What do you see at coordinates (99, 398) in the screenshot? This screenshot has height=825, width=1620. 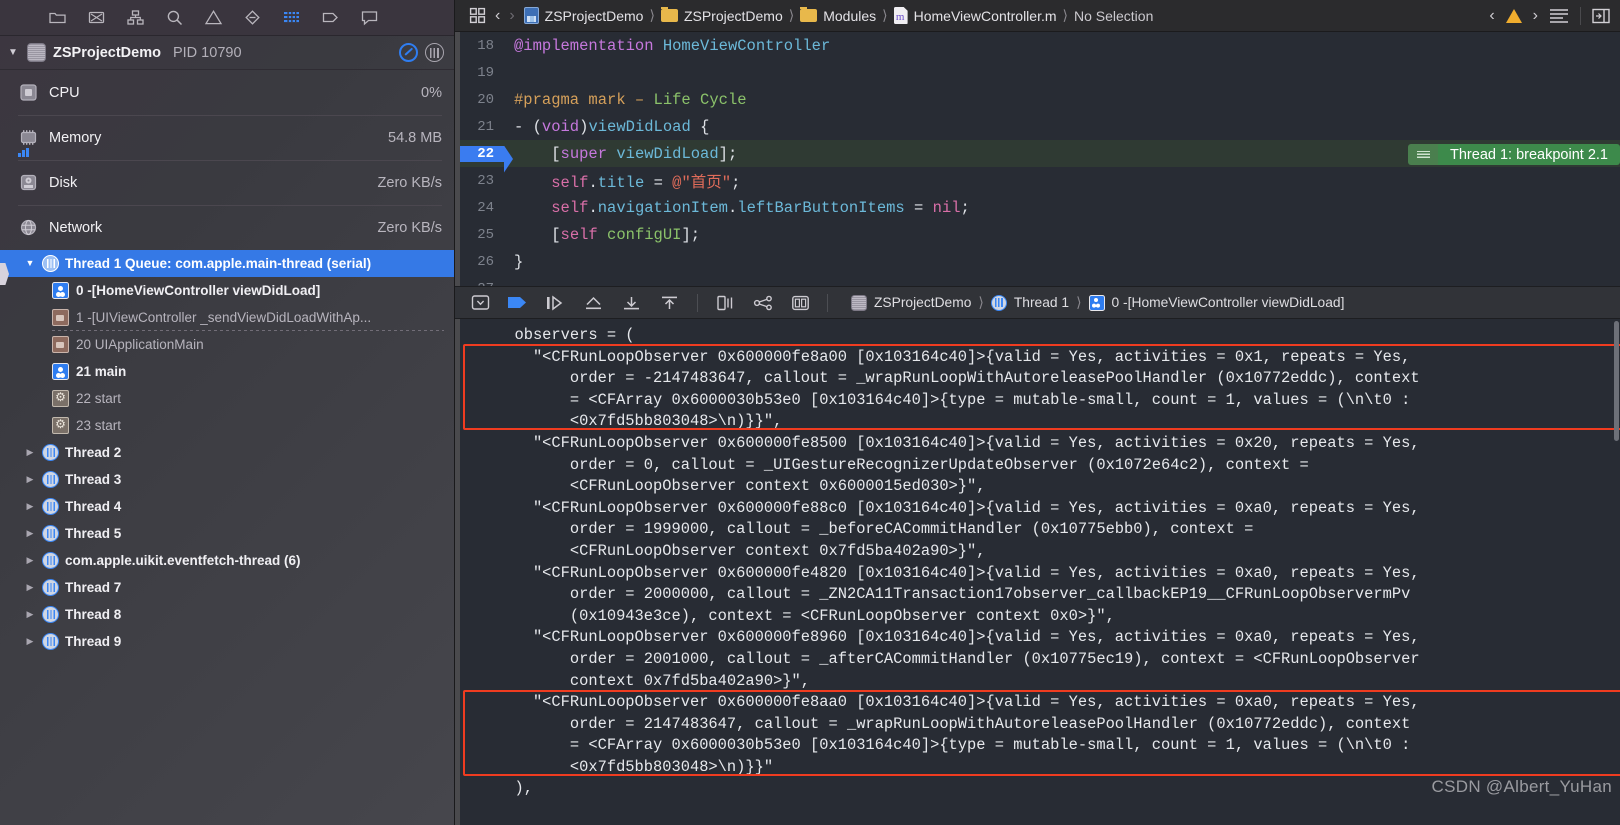 I see `stack-frame-label: 22 start` at bounding box center [99, 398].